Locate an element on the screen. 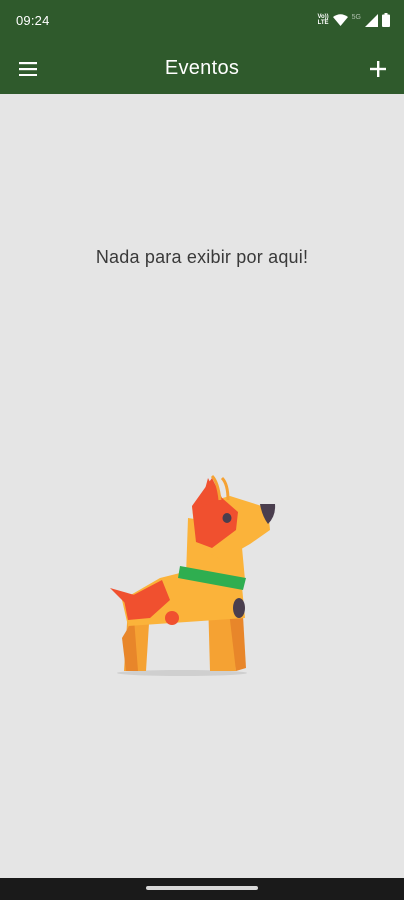  battery-icon is located at coordinates (386, 20).